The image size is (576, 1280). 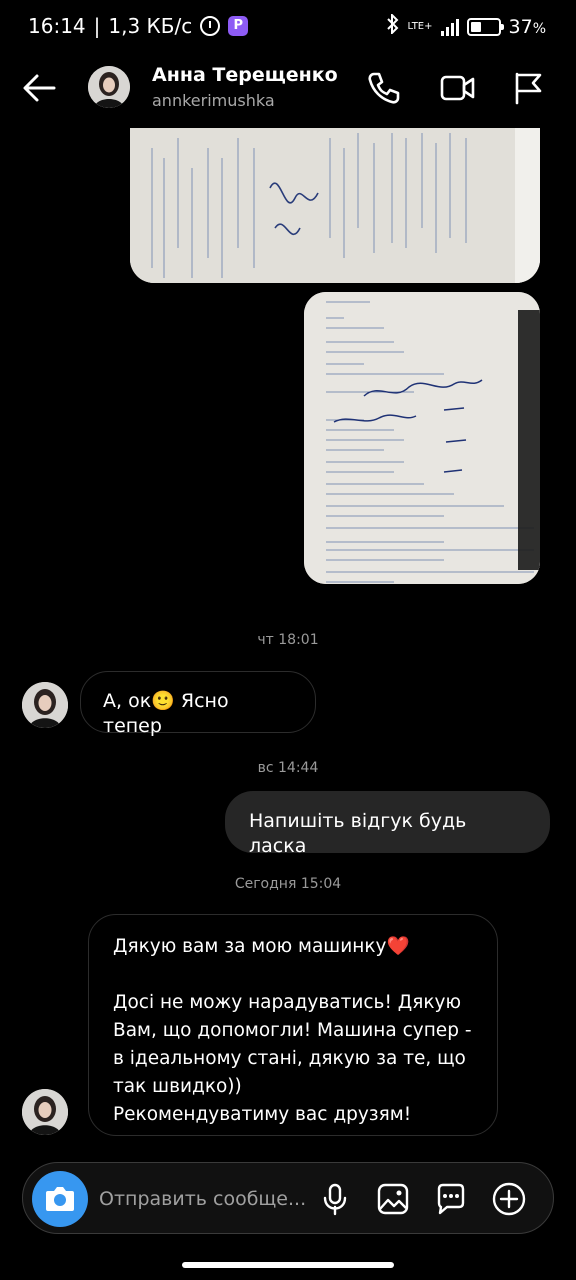 I want to click on contact-name: Анна Терещенко, so click(x=245, y=75).